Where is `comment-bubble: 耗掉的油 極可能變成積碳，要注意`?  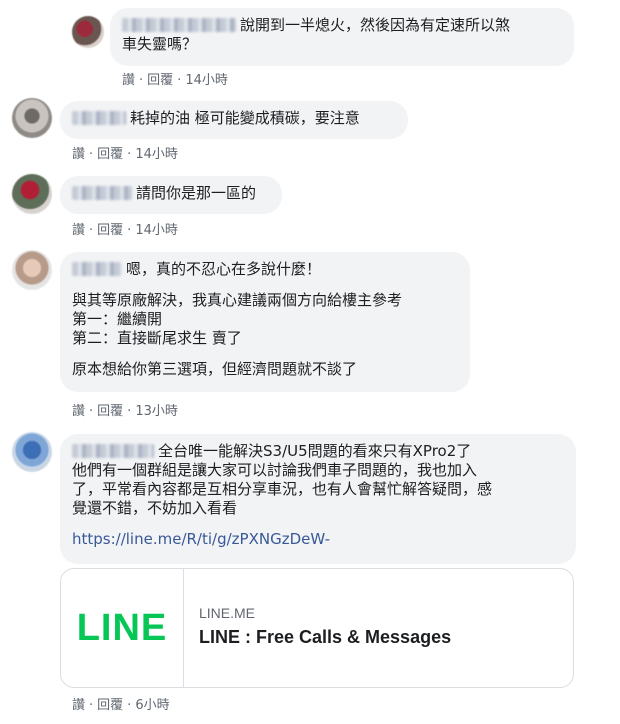 comment-bubble: 耗掉的油 極可能變成積碳，要注意 is located at coordinates (234, 120).